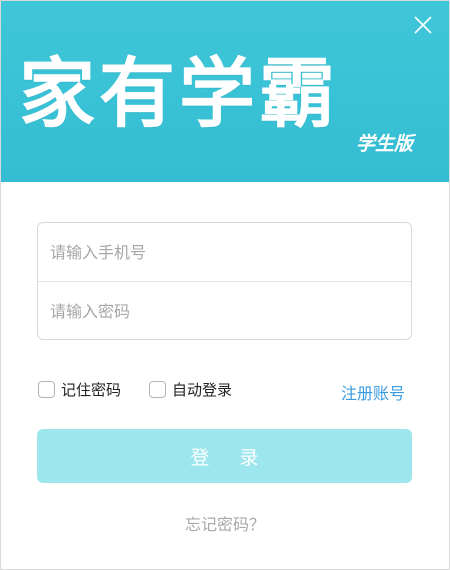 This screenshot has width=450, height=570. What do you see at coordinates (224, 456) in the screenshot?
I see `login-button: 登 录` at bounding box center [224, 456].